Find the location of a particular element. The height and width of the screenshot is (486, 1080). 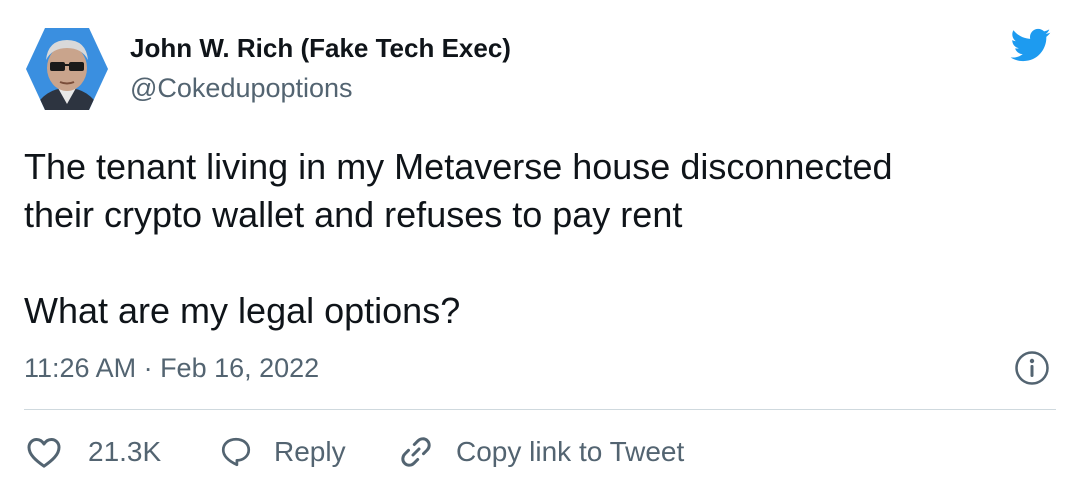

info-icon is located at coordinates (1032, 368).